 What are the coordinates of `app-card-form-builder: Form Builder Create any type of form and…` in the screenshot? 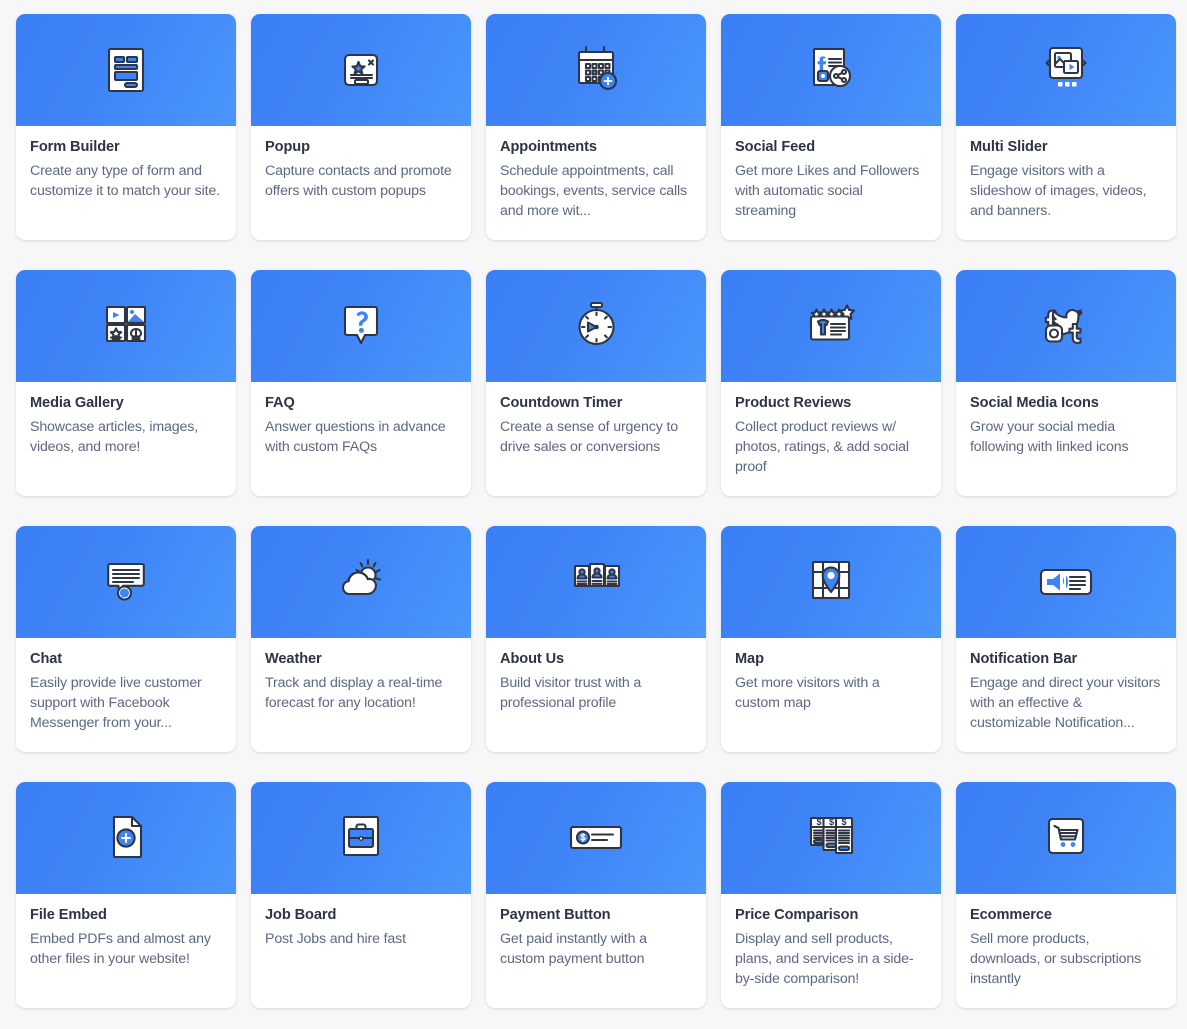 It's located at (126, 127).